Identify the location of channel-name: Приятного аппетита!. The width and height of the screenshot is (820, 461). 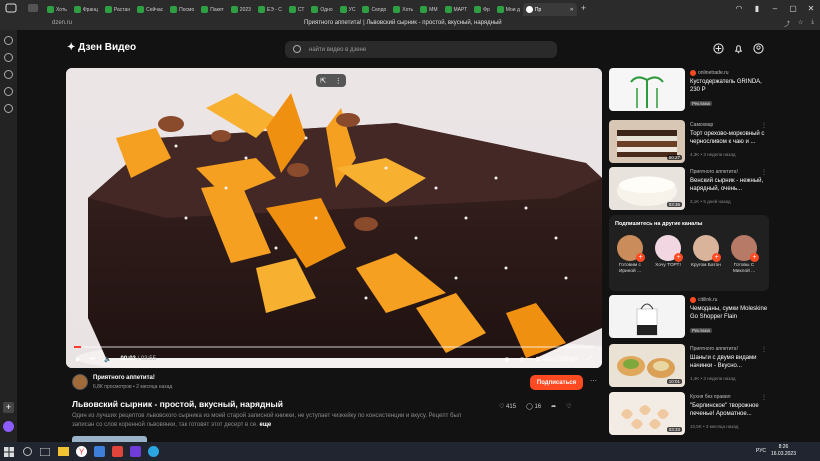
(124, 378).